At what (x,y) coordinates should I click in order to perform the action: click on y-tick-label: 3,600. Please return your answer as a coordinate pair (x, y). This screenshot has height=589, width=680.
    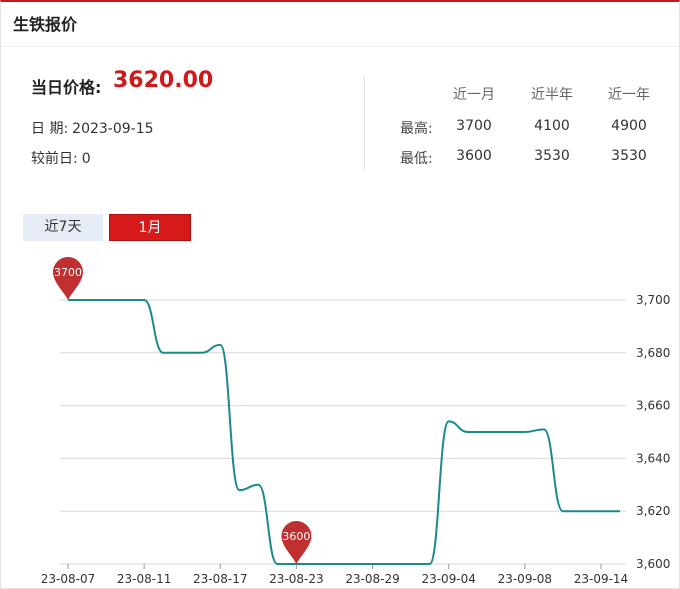
    Looking at the image, I should click on (653, 564).